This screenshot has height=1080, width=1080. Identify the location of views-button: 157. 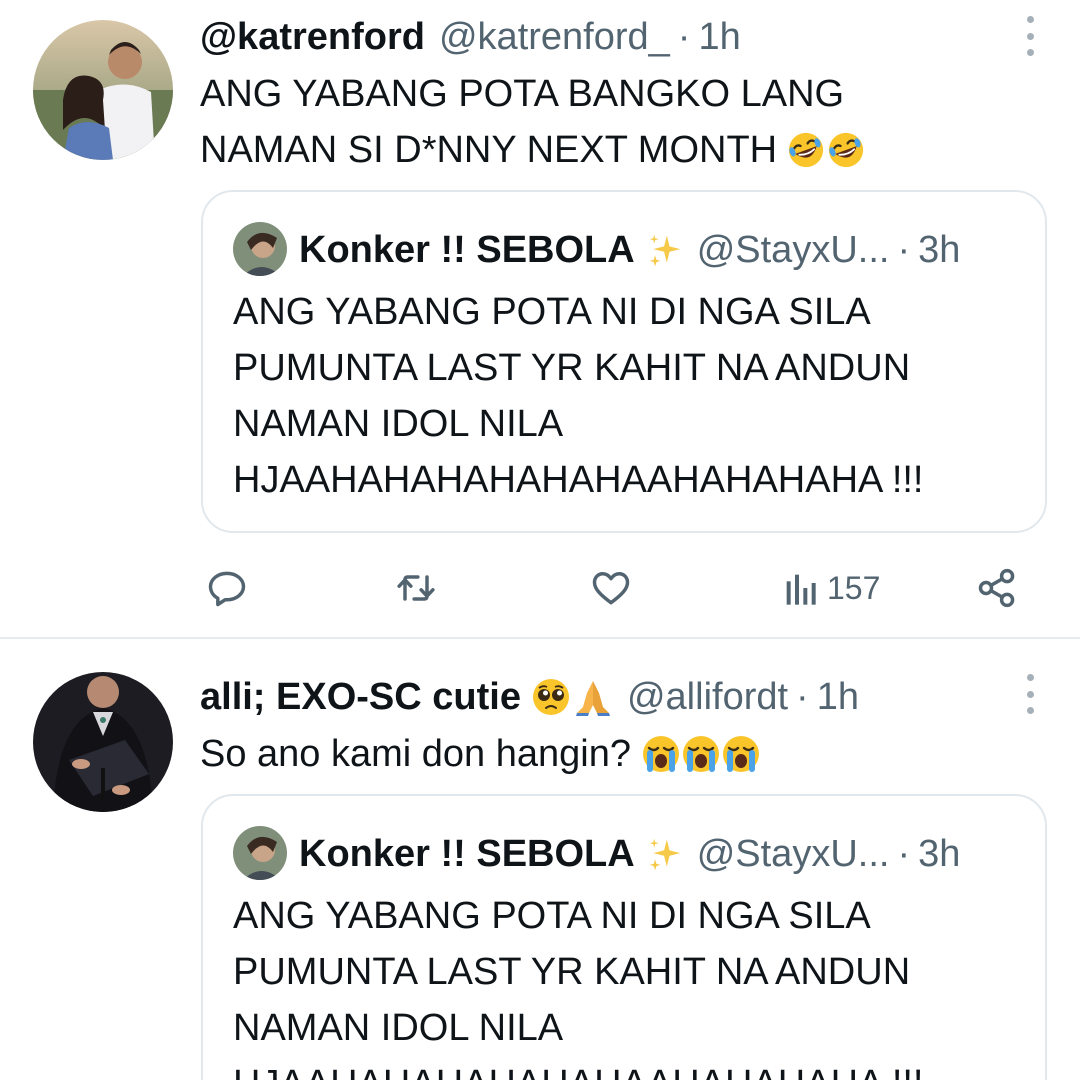
(831, 588).